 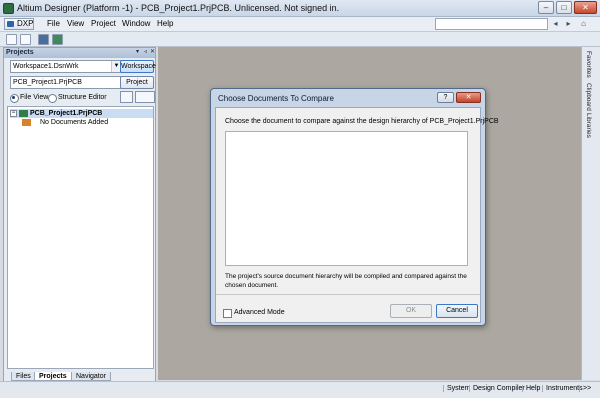 I want to click on right-panel-tabs: Favorites Clipboard Libraries, so click(x=590, y=213).